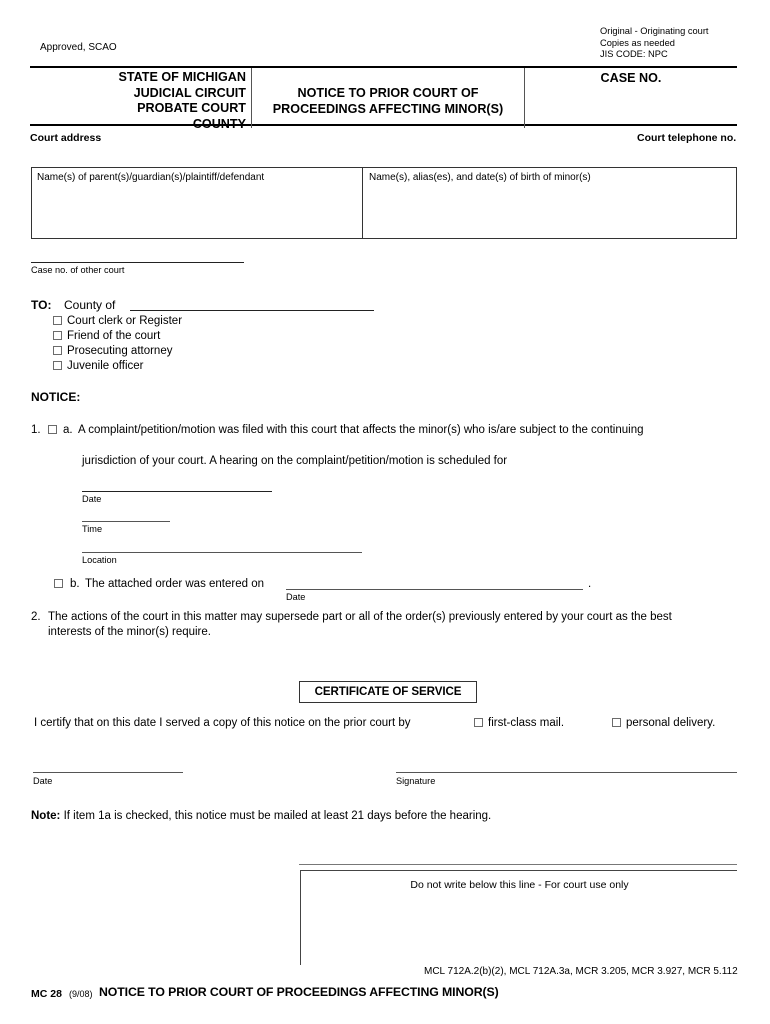 This screenshot has width=770, height=1024. I want to click on signature-caption: Signature, so click(416, 781).